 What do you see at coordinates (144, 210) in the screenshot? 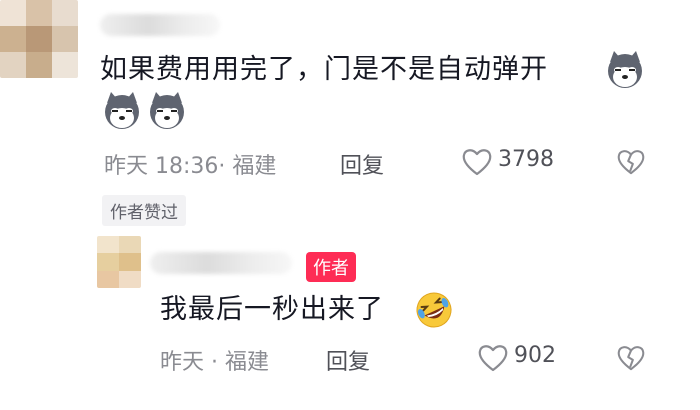
I see `author-liked-badge: 作者赞过` at bounding box center [144, 210].